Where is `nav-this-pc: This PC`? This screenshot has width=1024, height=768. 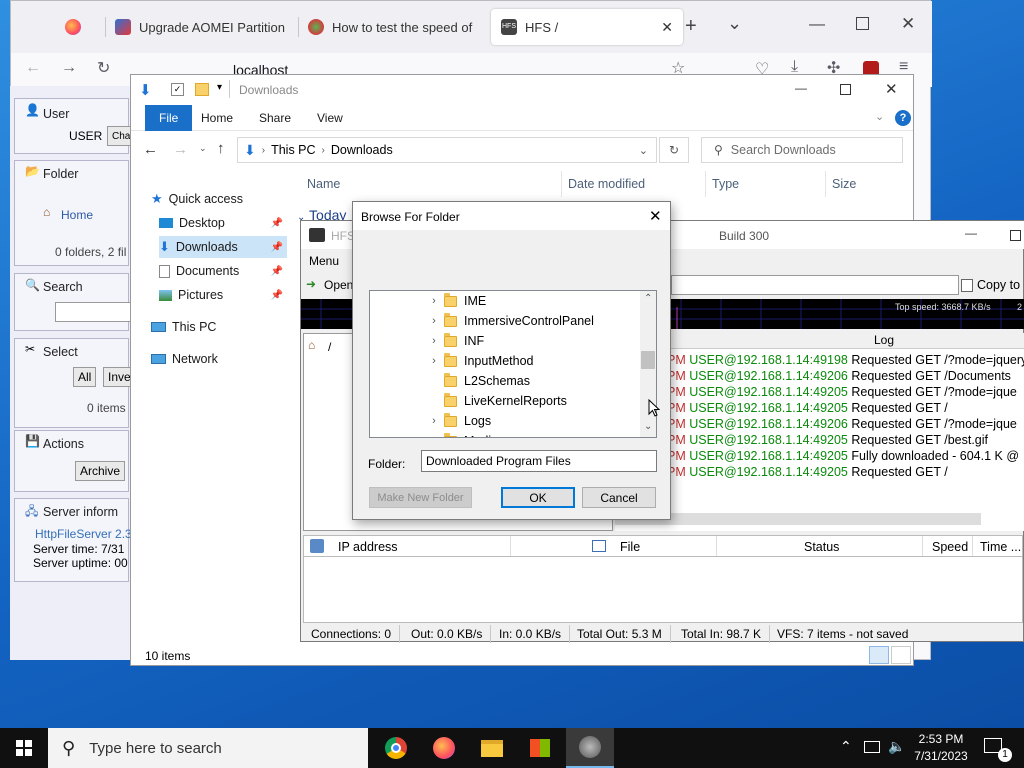 nav-this-pc: This PC is located at coordinates (218, 327).